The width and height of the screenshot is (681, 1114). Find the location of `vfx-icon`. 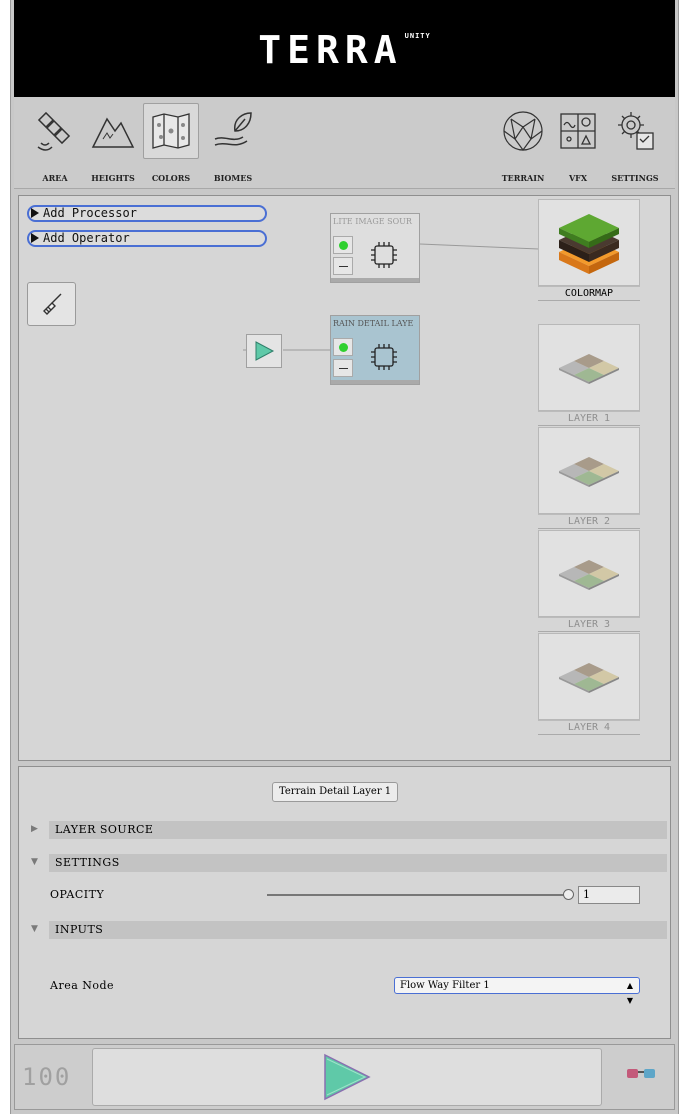

vfx-icon is located at coordinates (578, 131).